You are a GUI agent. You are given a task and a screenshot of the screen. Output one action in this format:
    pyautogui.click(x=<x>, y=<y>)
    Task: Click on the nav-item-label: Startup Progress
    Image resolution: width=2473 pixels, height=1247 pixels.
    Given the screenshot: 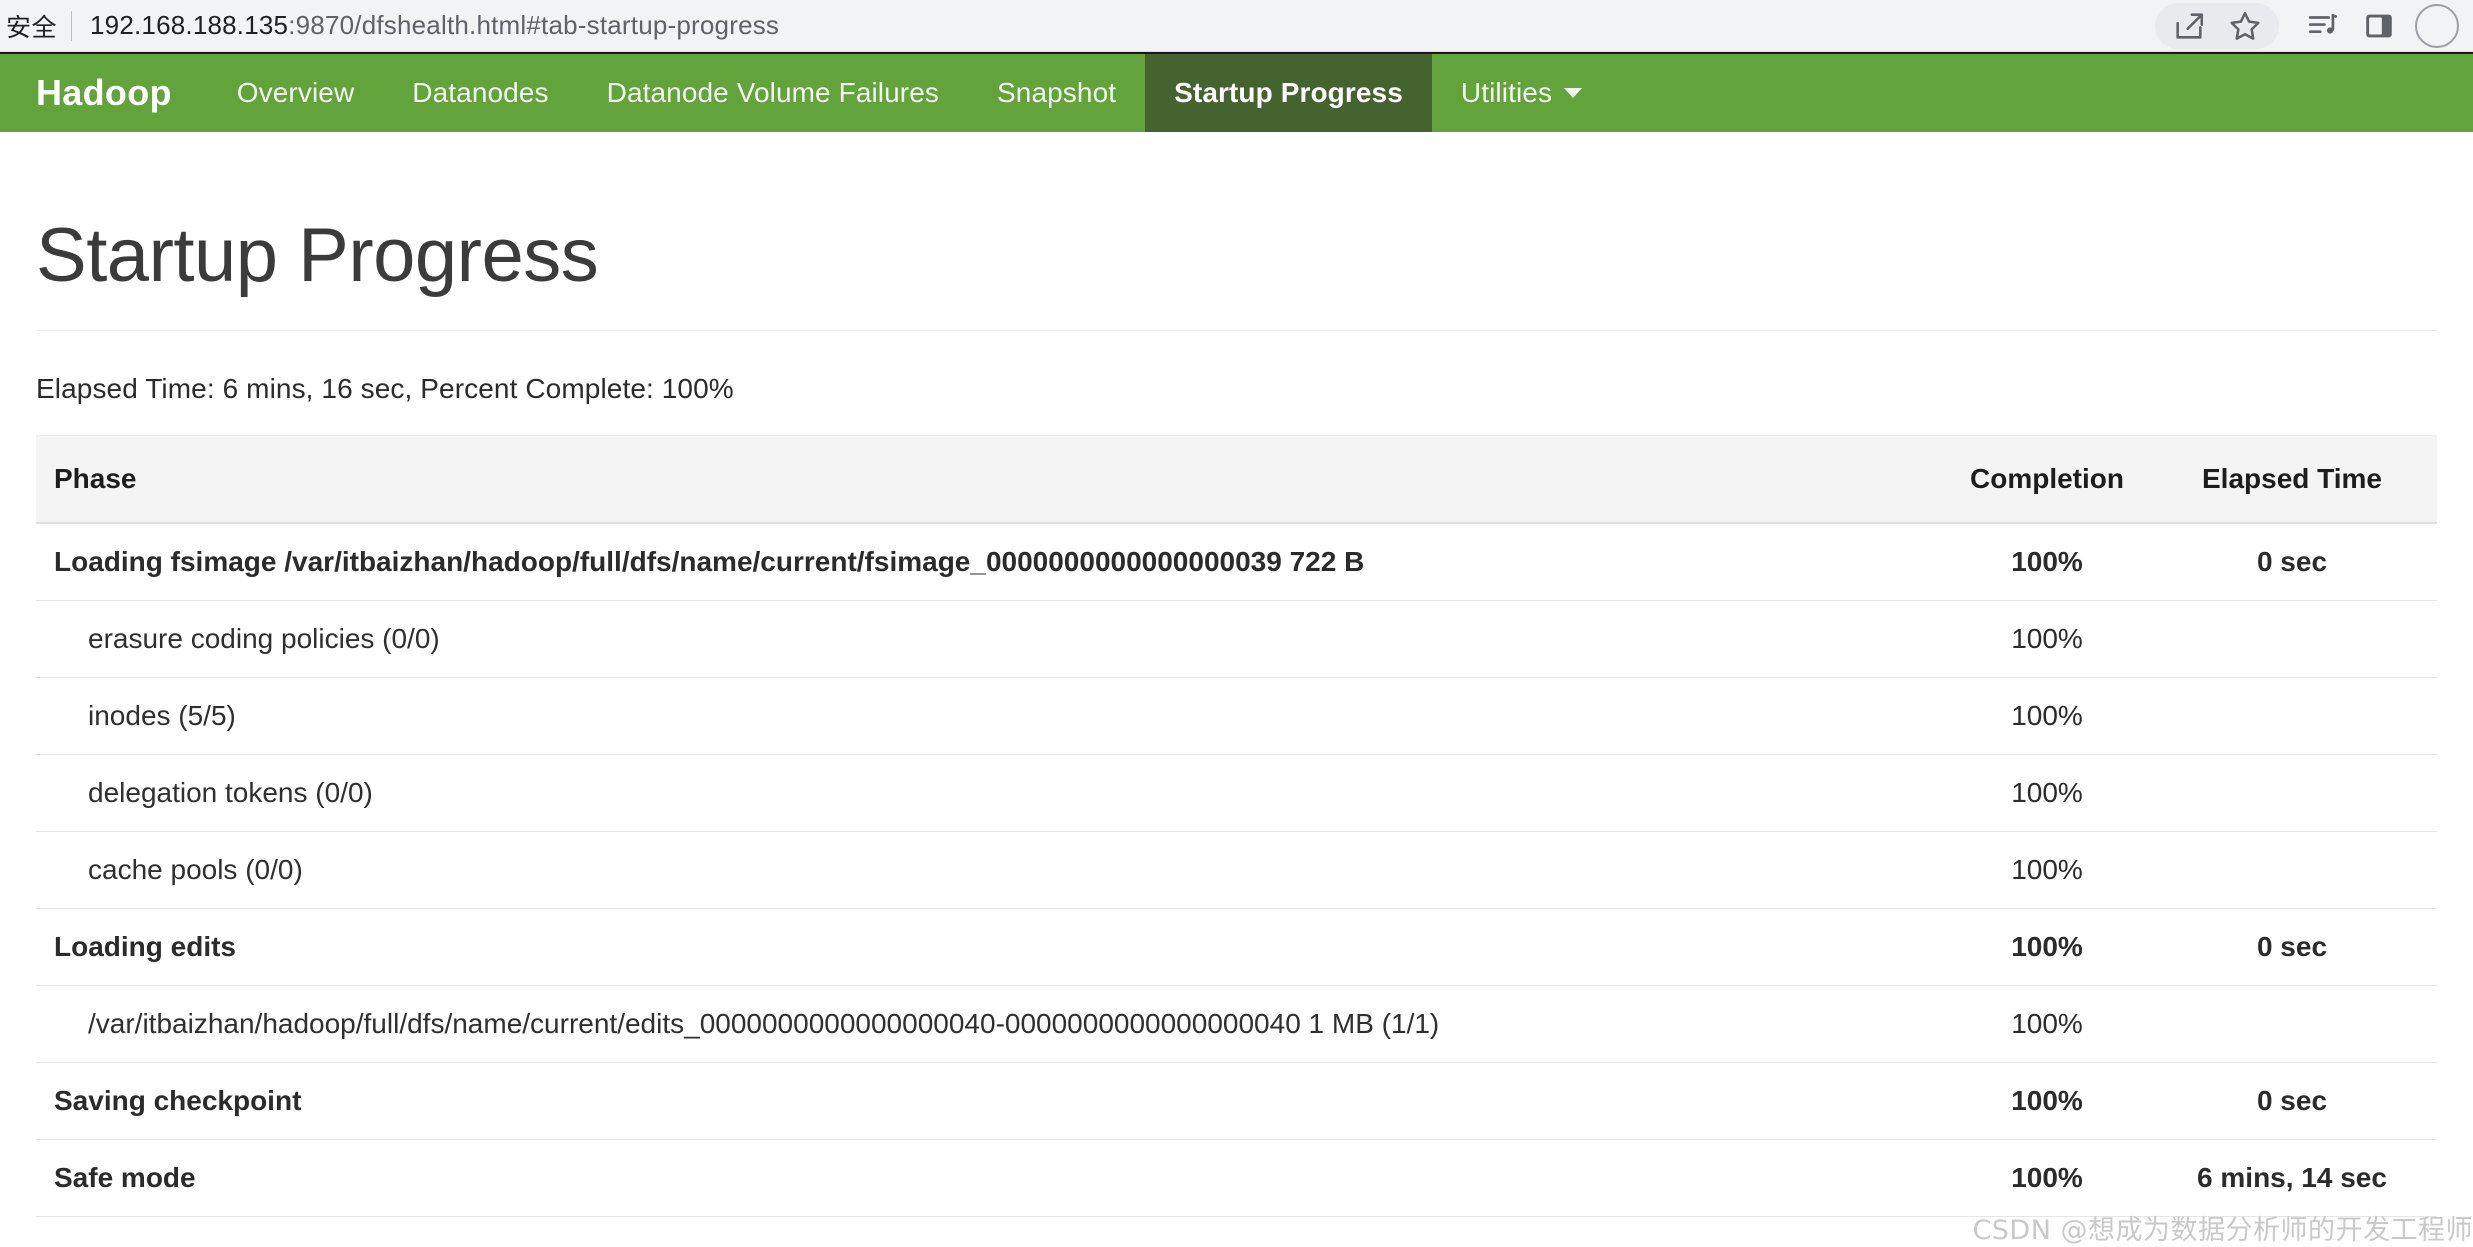 What is the action you would take?
    pyautogui.click(x=1288, y=92)
    